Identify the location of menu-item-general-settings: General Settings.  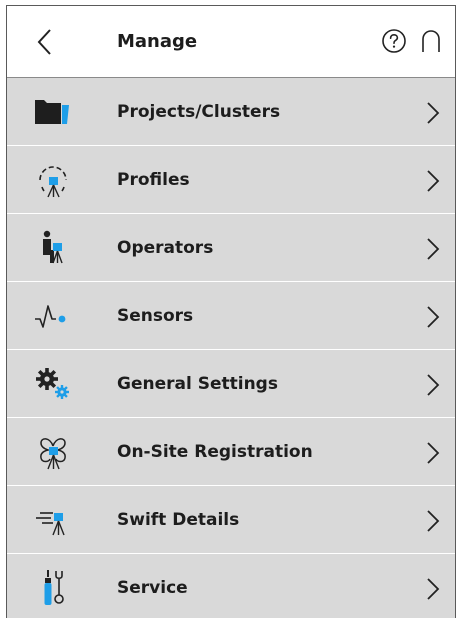
(231, 384).